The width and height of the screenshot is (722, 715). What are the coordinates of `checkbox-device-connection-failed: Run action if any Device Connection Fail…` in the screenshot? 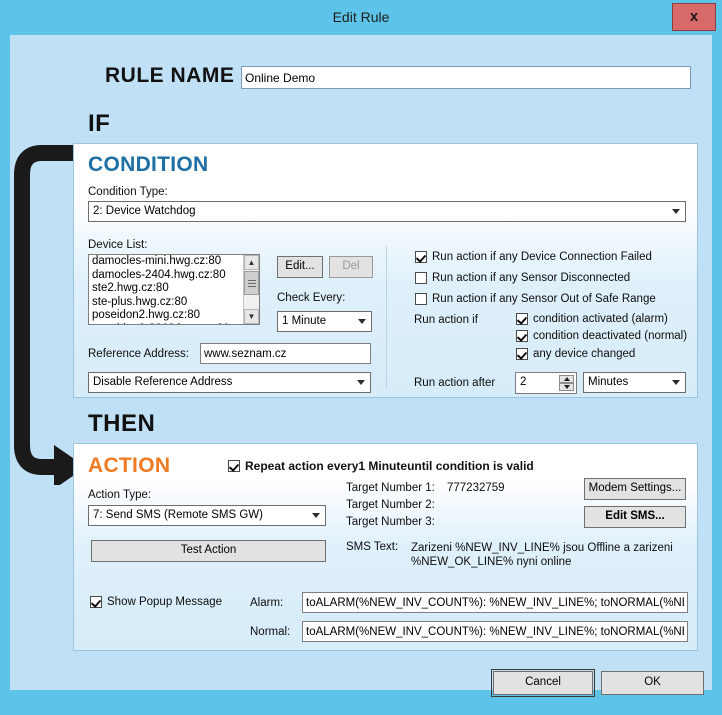 It's located at (533, 257).